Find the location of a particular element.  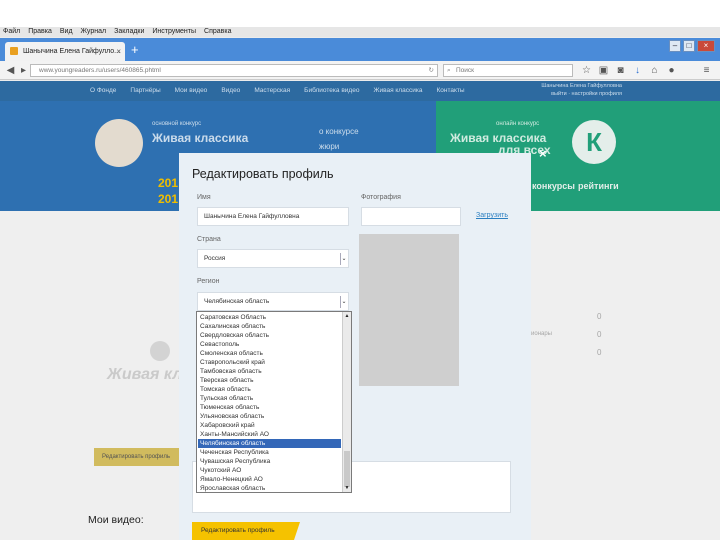

menu-history: Журнал is located at coordinates (94, 32).